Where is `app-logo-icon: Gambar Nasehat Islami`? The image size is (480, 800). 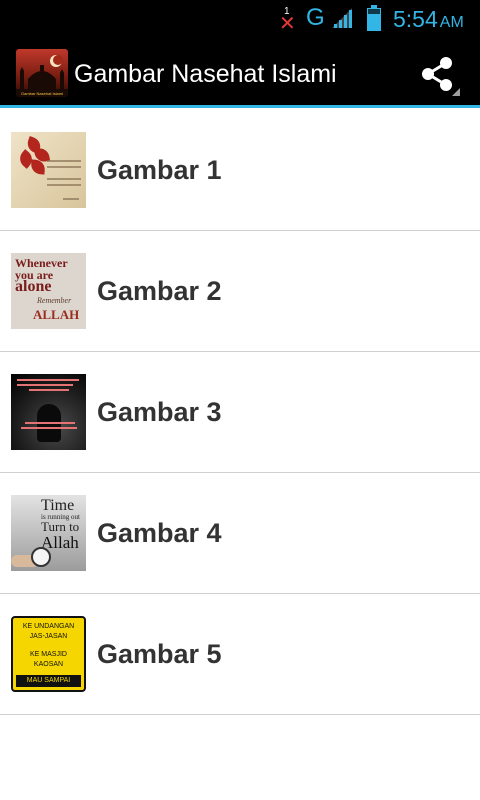
app-logo-icon: Gambar Nasehat Islami is located at coordinates (42, 73).